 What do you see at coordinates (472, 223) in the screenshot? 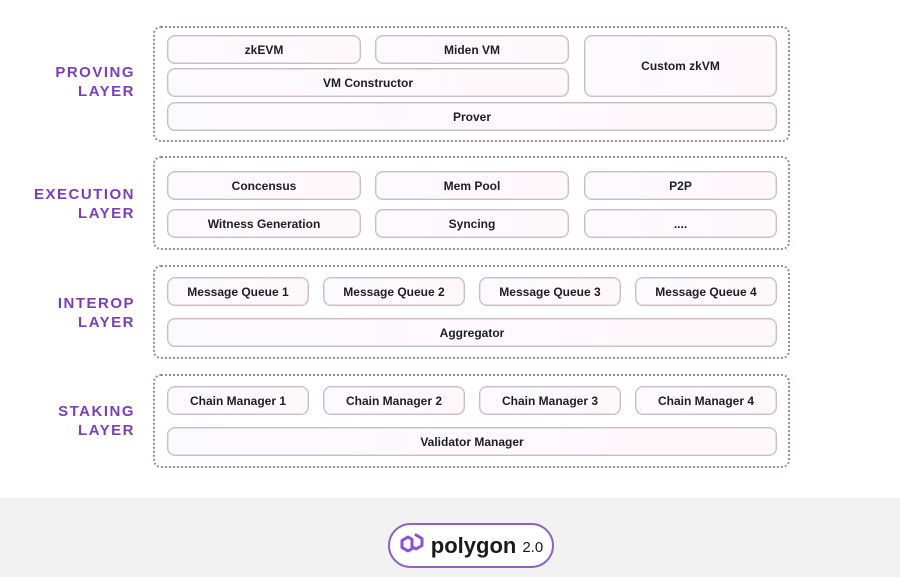
I see `syncing-box: Syncing` at bounding box center [472, 223].